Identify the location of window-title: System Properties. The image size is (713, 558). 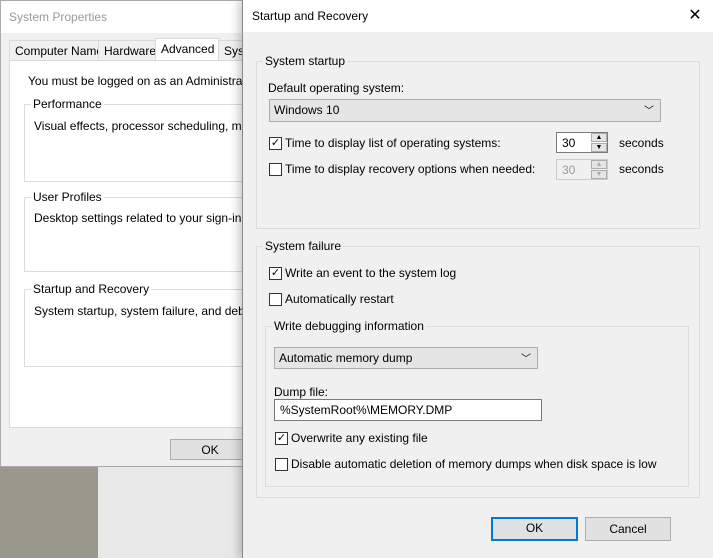
(123, 17).